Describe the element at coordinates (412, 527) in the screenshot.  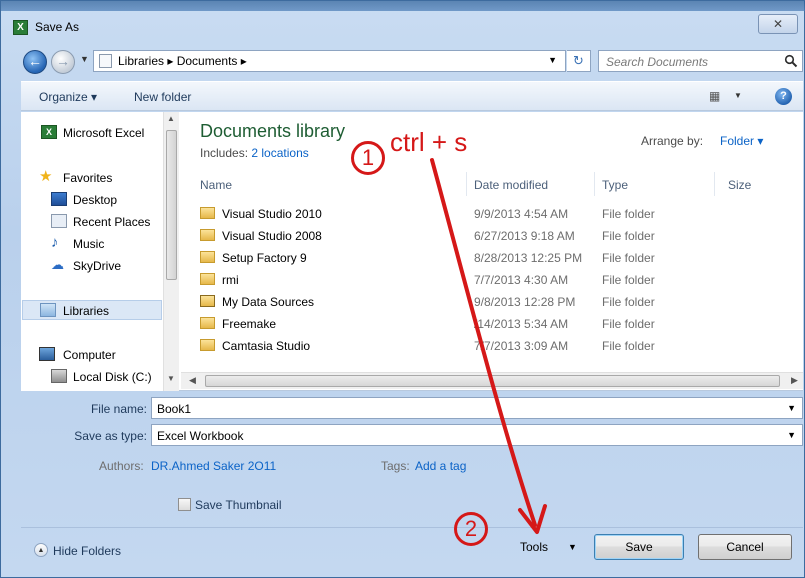
I see `footer-divider` at that location.